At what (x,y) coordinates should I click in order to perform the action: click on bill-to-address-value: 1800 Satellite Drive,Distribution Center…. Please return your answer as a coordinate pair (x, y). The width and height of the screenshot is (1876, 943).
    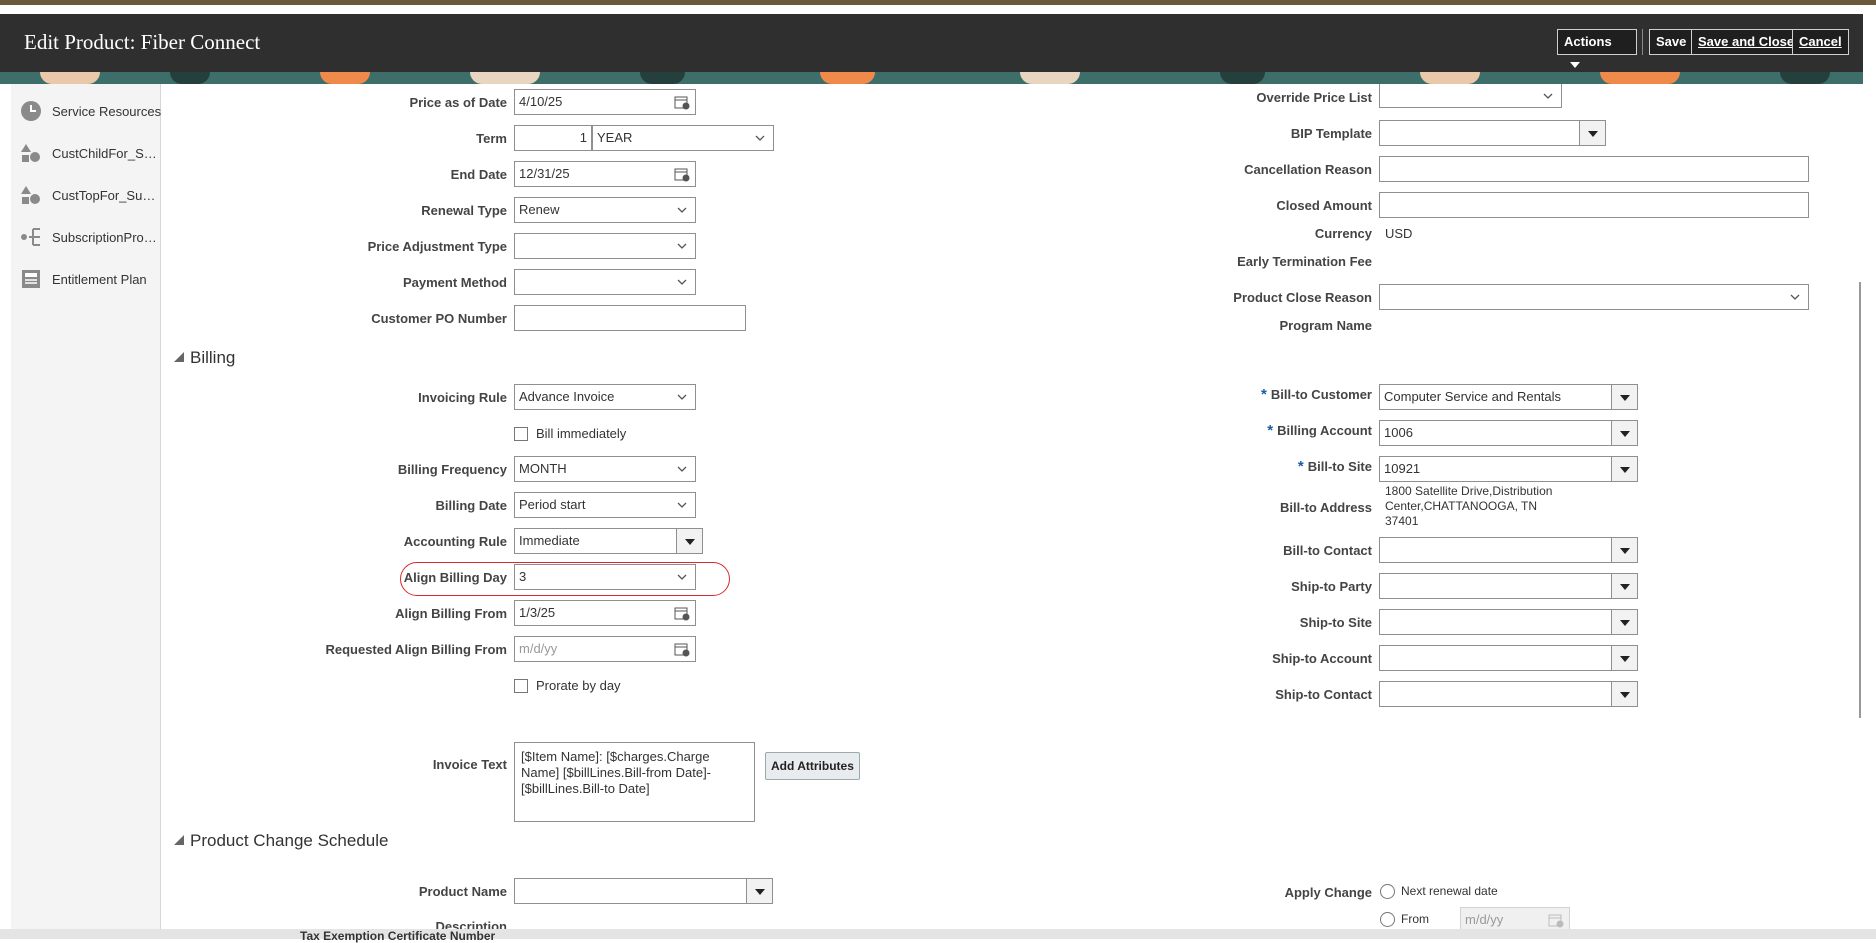
    Looking at the image, I should click on (1469, 506).